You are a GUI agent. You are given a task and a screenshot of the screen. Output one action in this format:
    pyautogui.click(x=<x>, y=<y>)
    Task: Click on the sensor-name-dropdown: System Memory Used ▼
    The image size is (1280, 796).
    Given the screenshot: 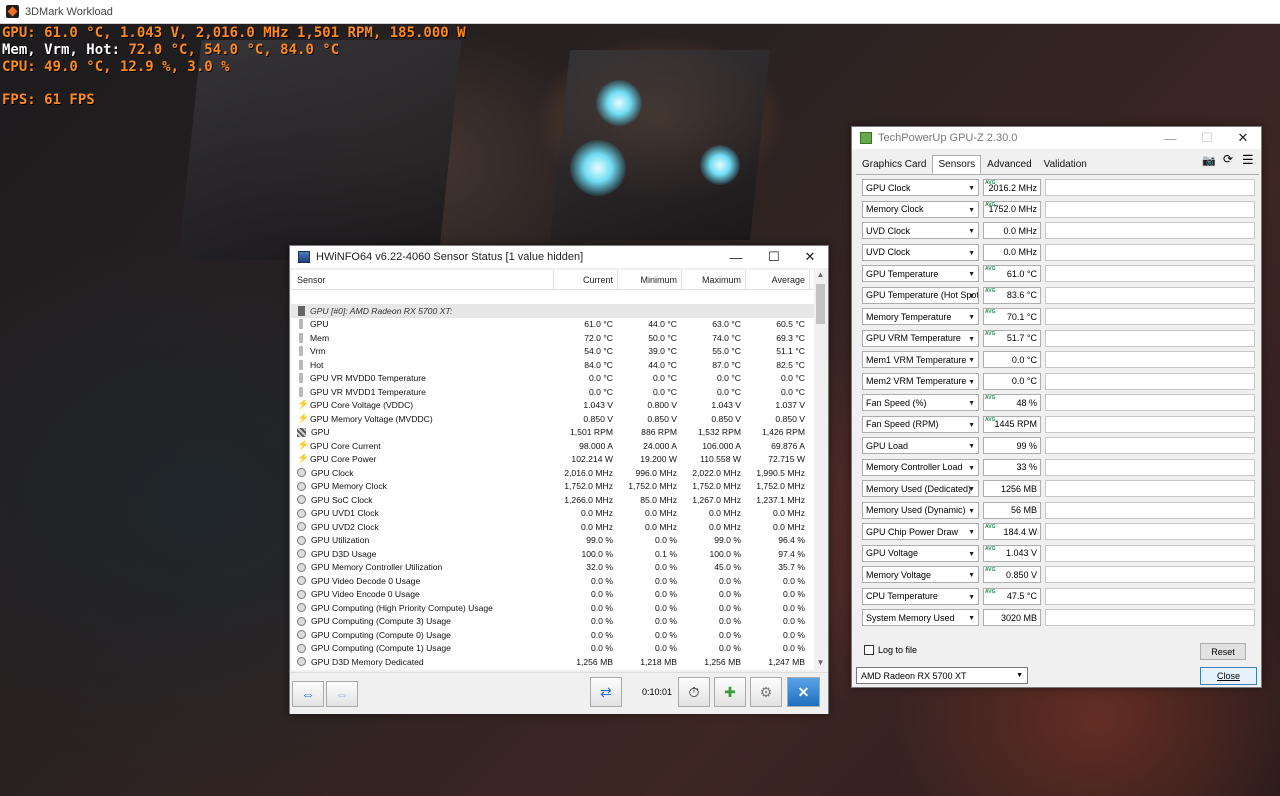 What is the action you would take?
    pyautogui.click(x=920, y=617)
    